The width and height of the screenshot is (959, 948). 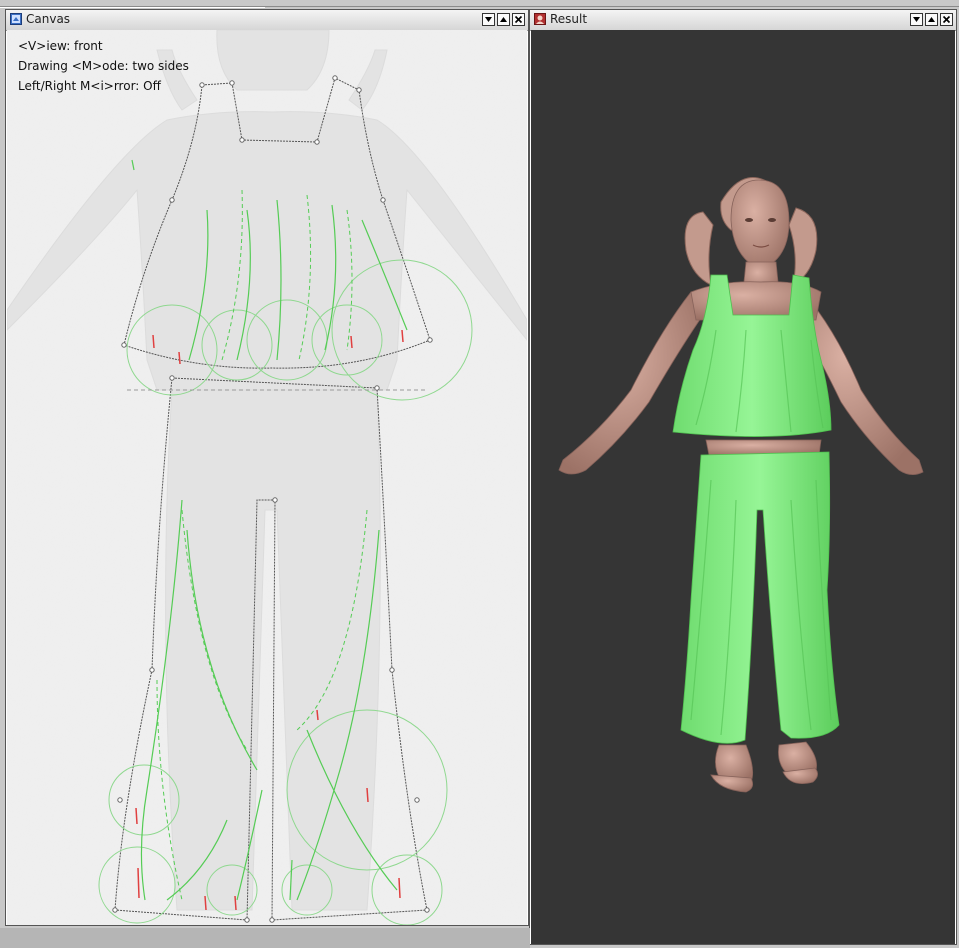 I want to click on canvas-titlebar: Canvas, so click(x=267, y=20).